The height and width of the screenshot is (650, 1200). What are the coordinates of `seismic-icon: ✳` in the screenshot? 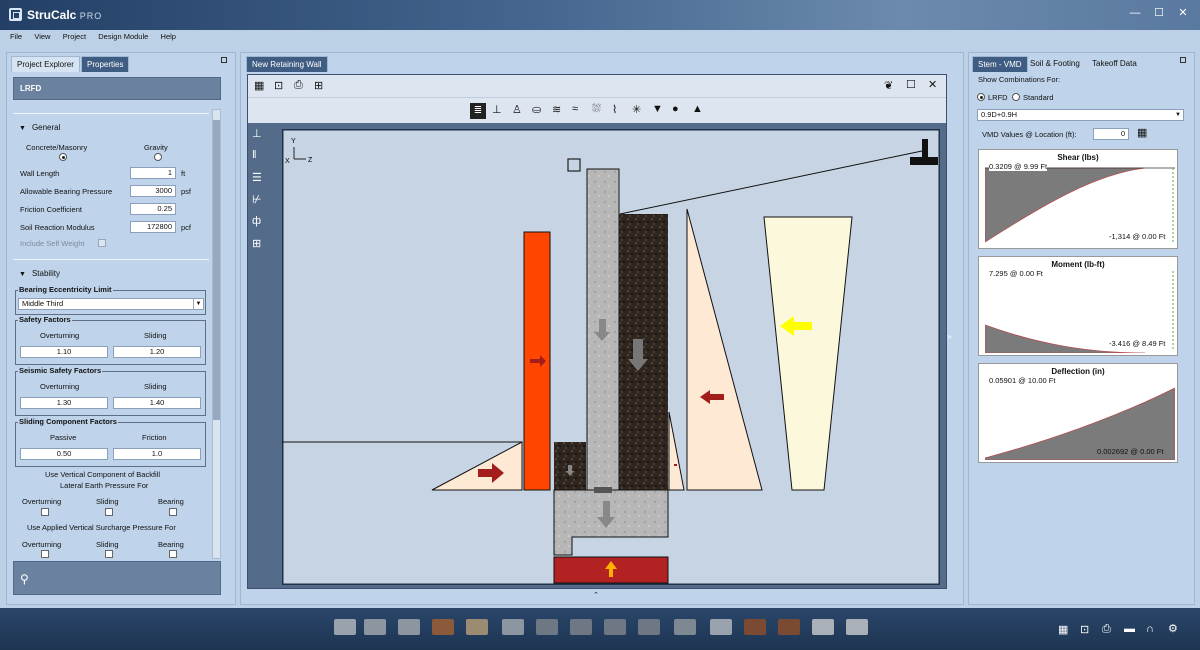 It's located at (636, 109).